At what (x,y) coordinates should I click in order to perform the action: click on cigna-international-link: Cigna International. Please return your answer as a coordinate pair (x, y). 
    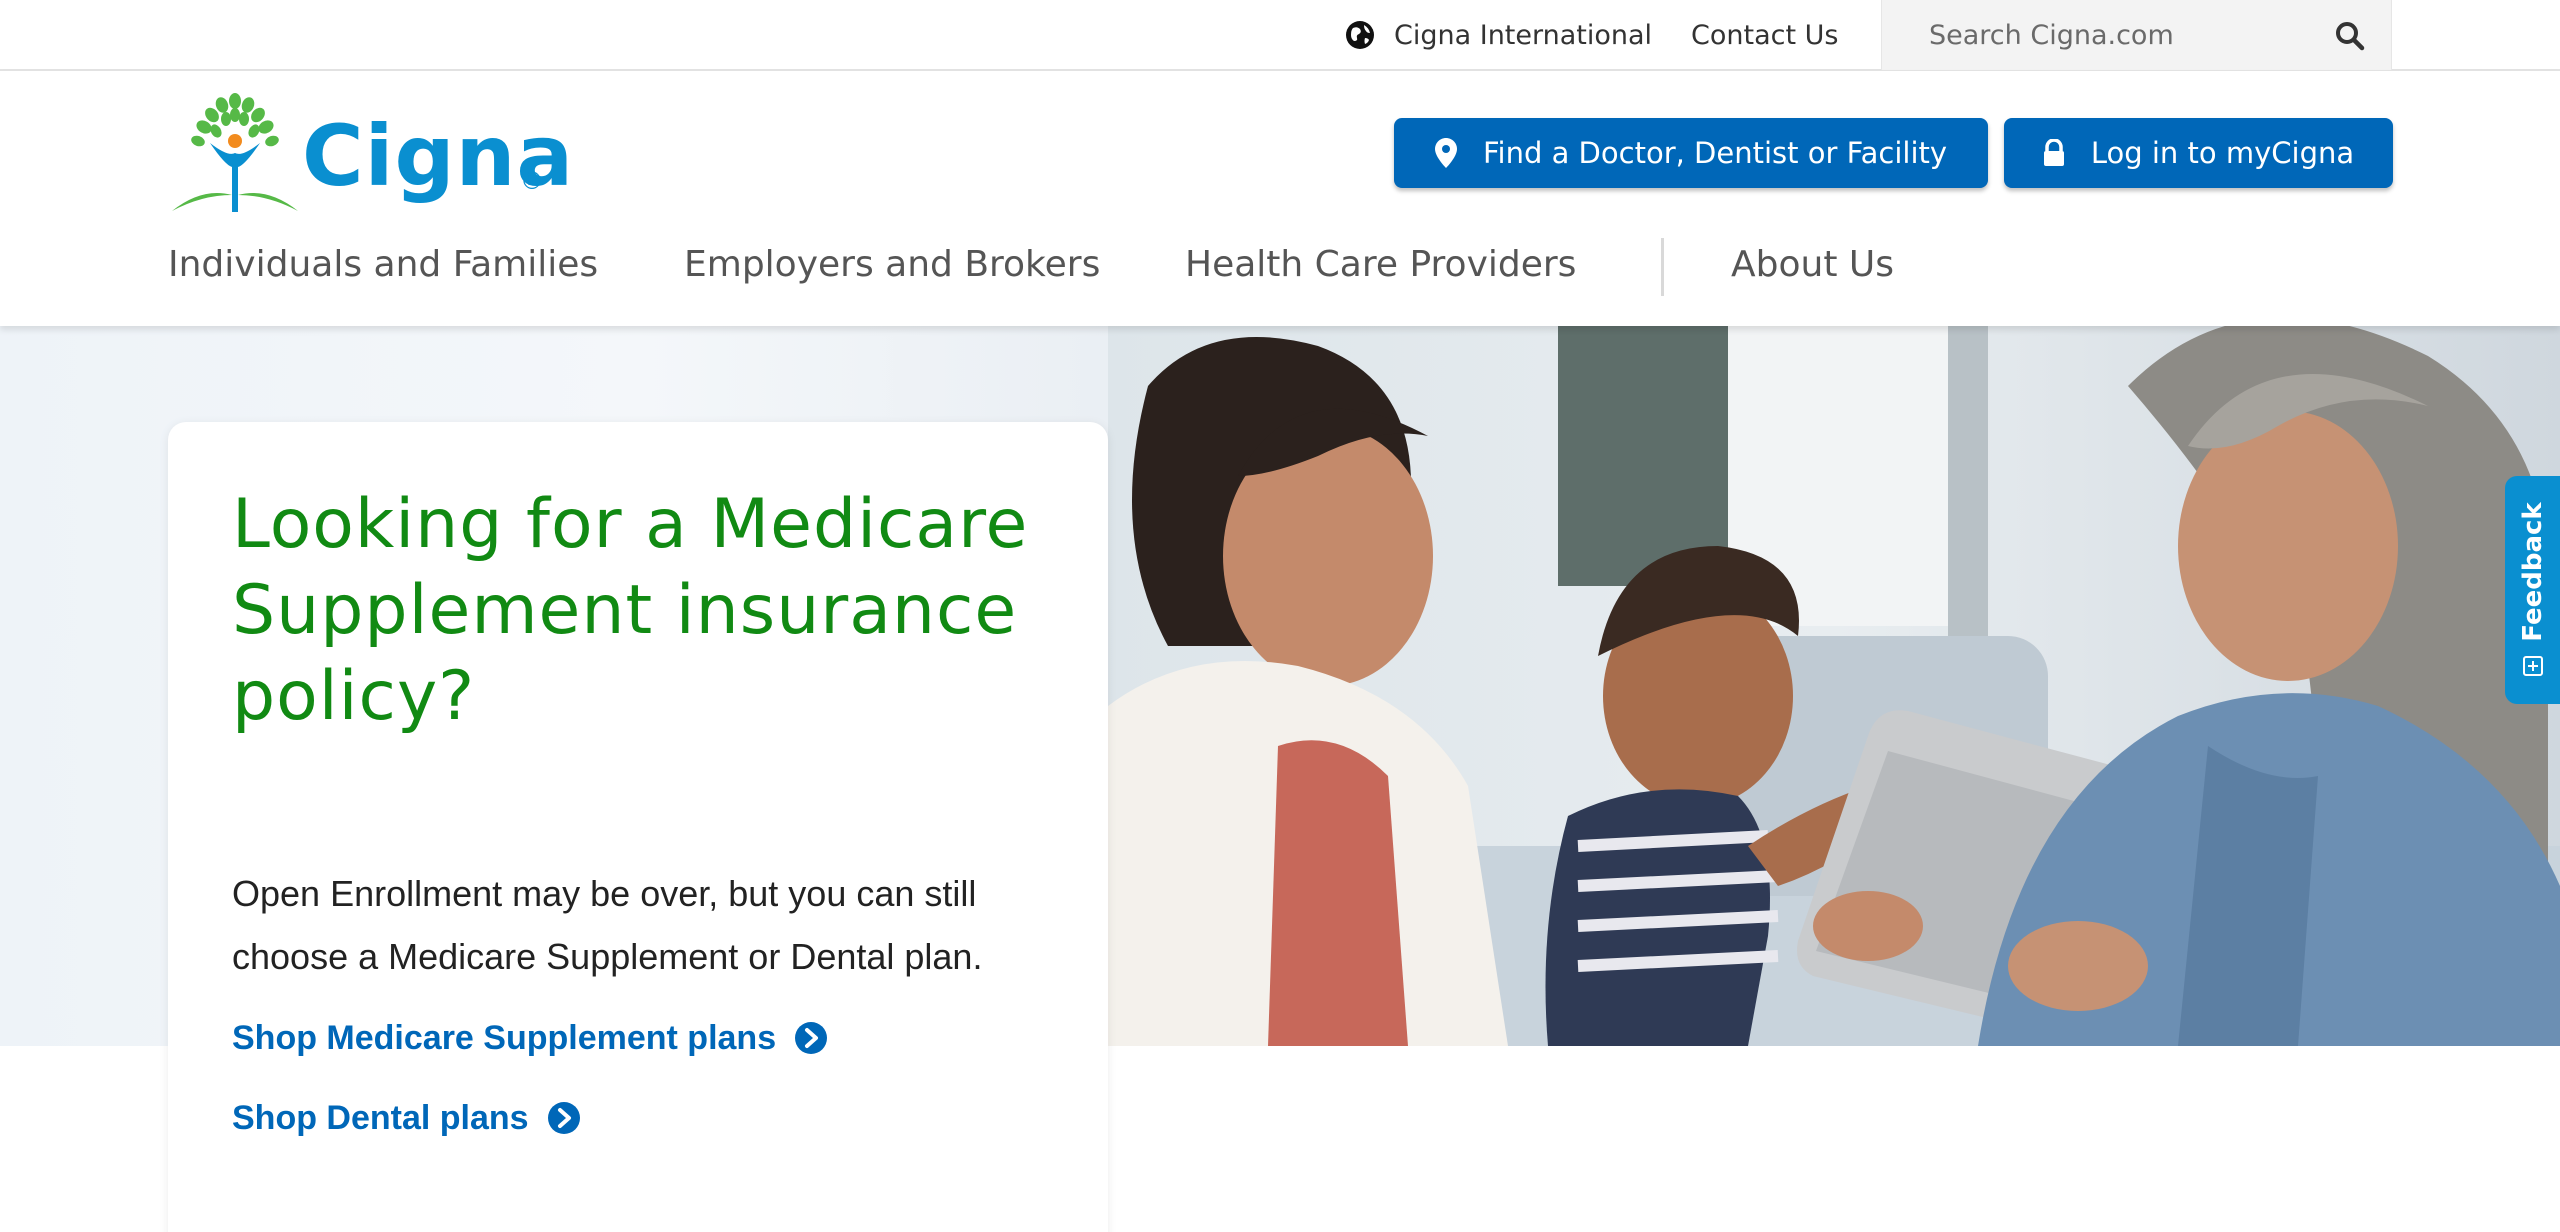
    Looking at the image, I should click on (1498, 35).